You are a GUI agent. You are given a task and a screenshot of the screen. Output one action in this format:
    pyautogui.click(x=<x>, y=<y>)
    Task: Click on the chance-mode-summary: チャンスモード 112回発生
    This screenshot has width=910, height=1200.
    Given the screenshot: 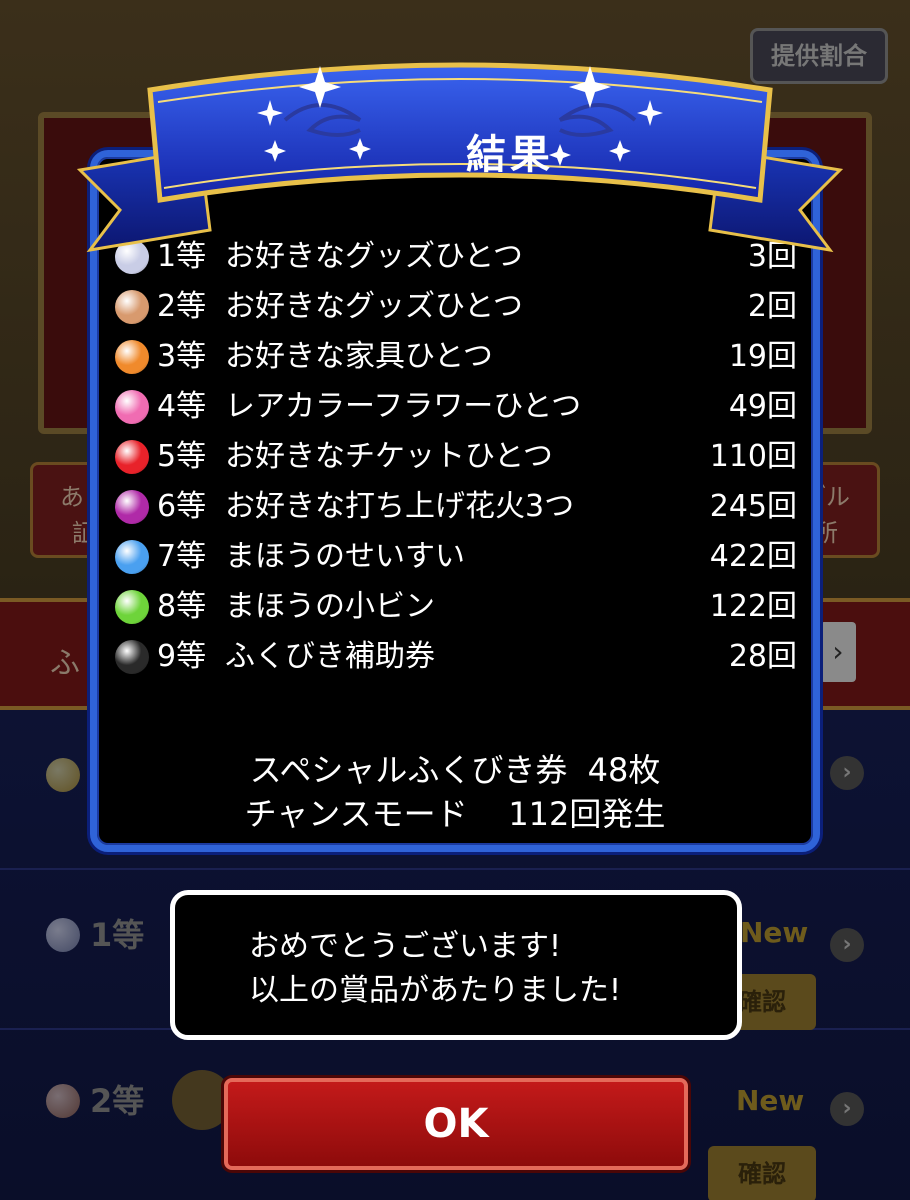 What is the action you would take?
    pyautogui.click(x=455, y=814)
    